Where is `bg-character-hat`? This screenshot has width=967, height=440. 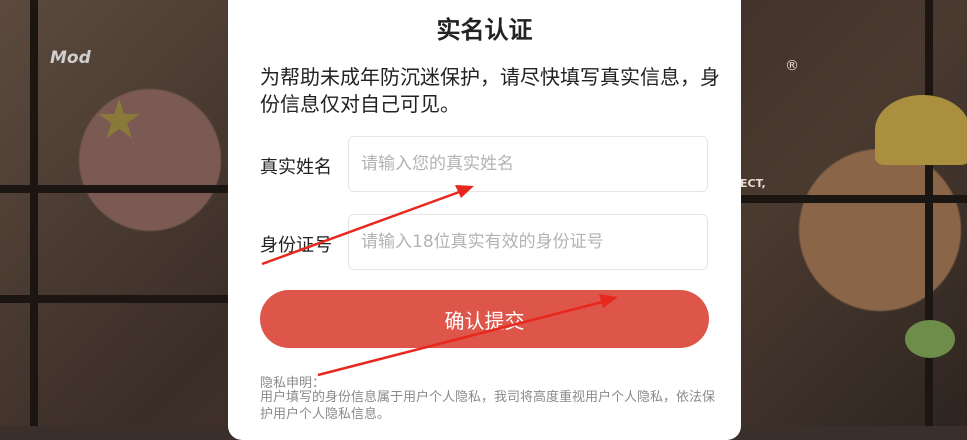 bg-character-hat is located at coordinates (921, 130).